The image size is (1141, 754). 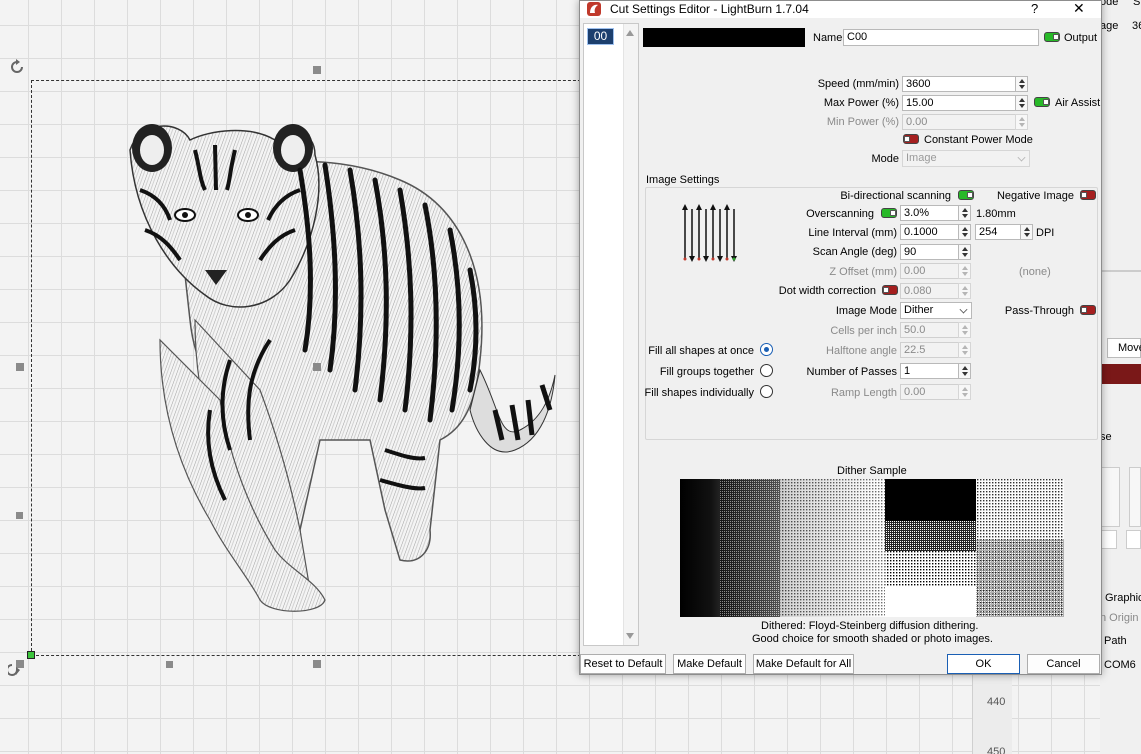 I want to click on ramp-length-spinner, so click(x=964, y=392).